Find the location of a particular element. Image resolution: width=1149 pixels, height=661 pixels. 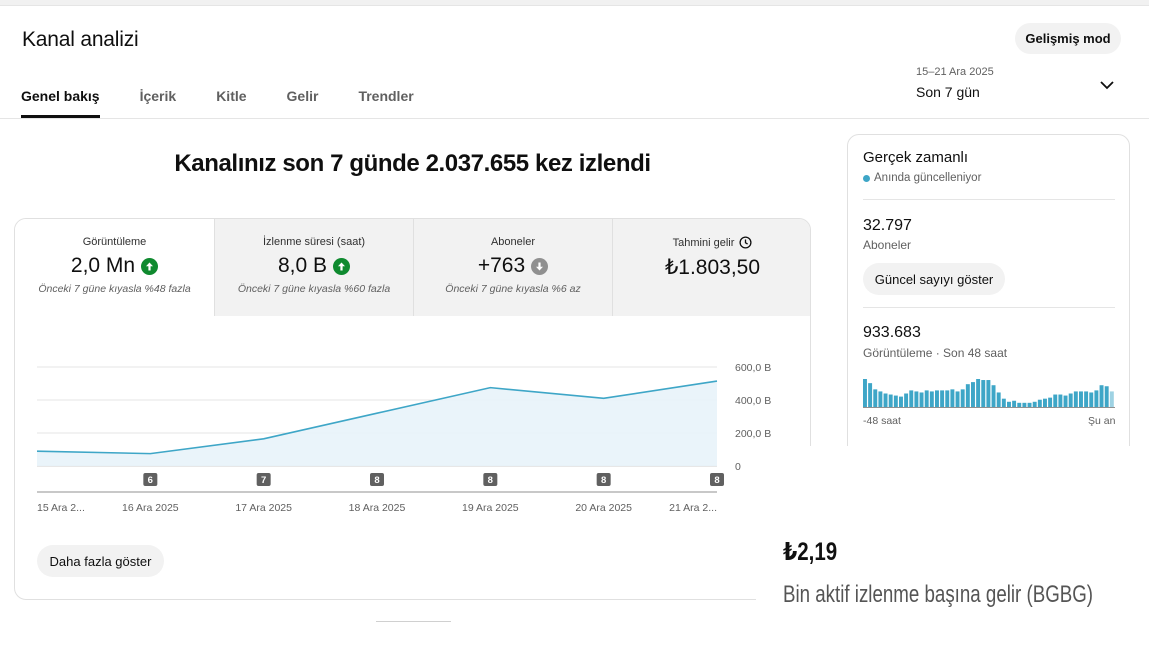

live-dot-icon is located at coordinates (866, 178).